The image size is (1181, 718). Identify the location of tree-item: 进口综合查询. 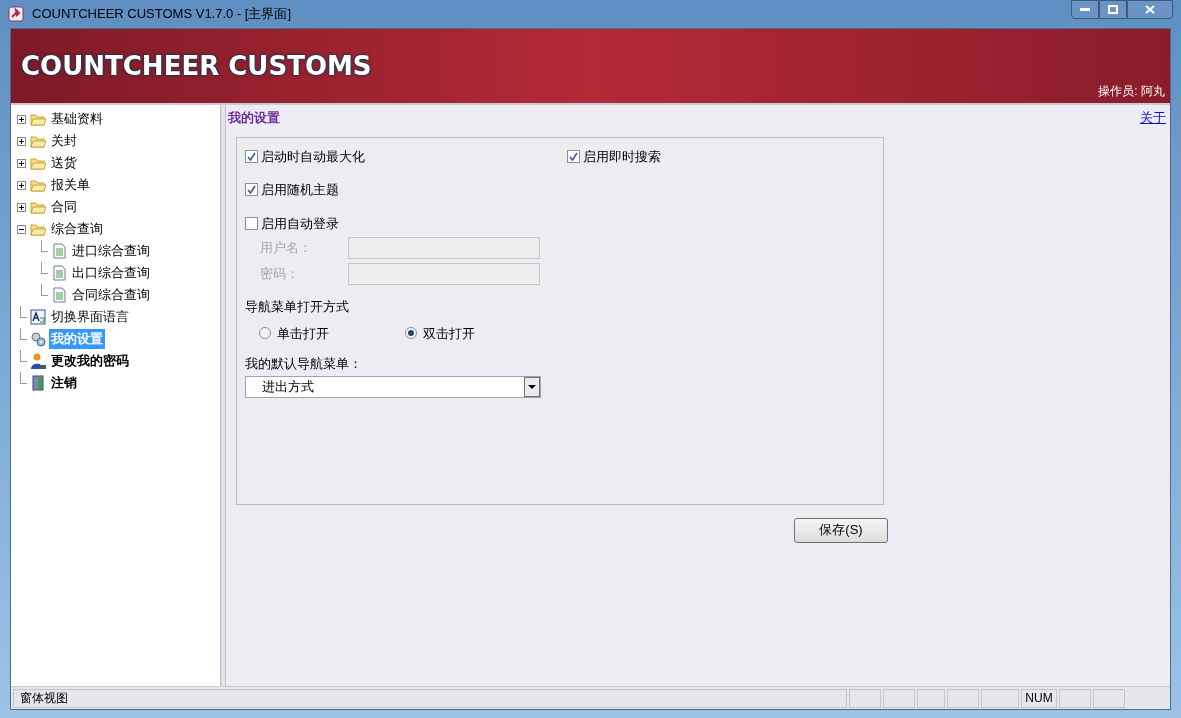
(111, 251).